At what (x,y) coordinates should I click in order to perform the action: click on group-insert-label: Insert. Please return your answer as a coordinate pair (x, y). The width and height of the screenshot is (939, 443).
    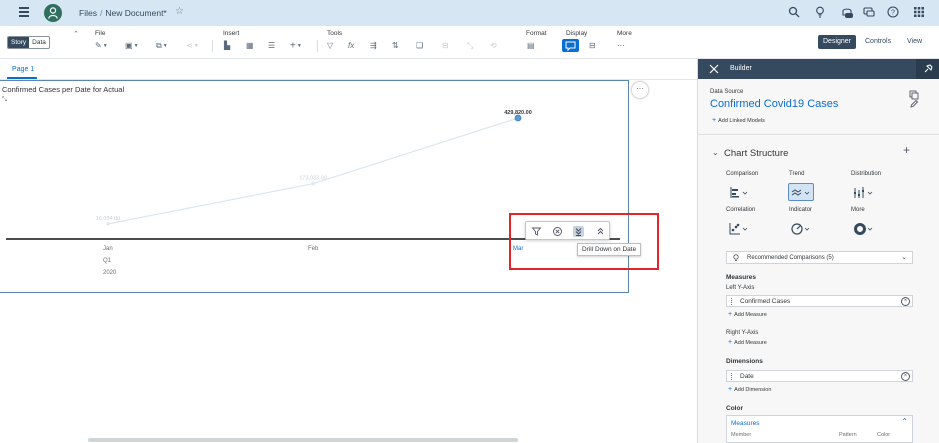
    Looking at the image, I should click on (231, 33).